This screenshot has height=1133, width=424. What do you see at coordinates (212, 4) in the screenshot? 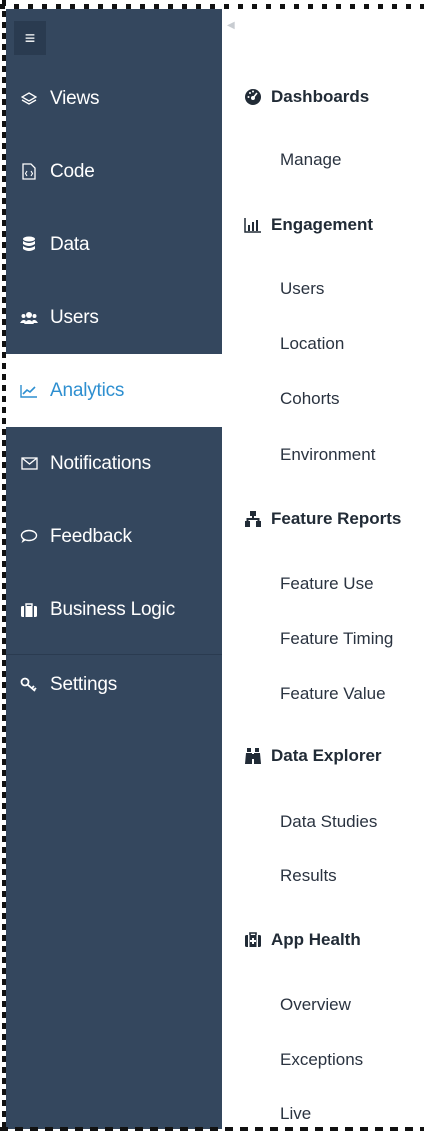
I see `frame-top-border` at bounding box center [212, 4].